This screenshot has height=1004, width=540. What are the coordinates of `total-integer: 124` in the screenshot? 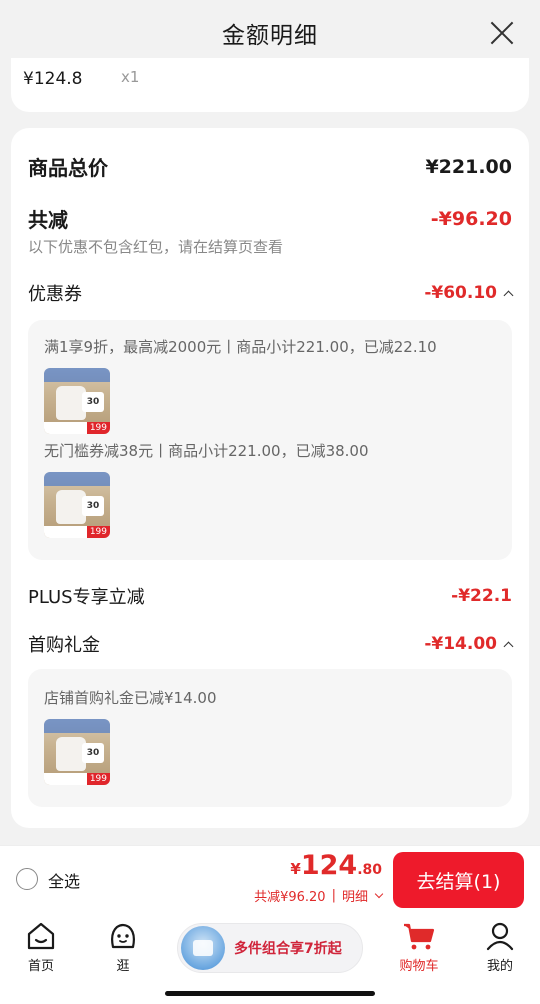 It's located at (329, 865).